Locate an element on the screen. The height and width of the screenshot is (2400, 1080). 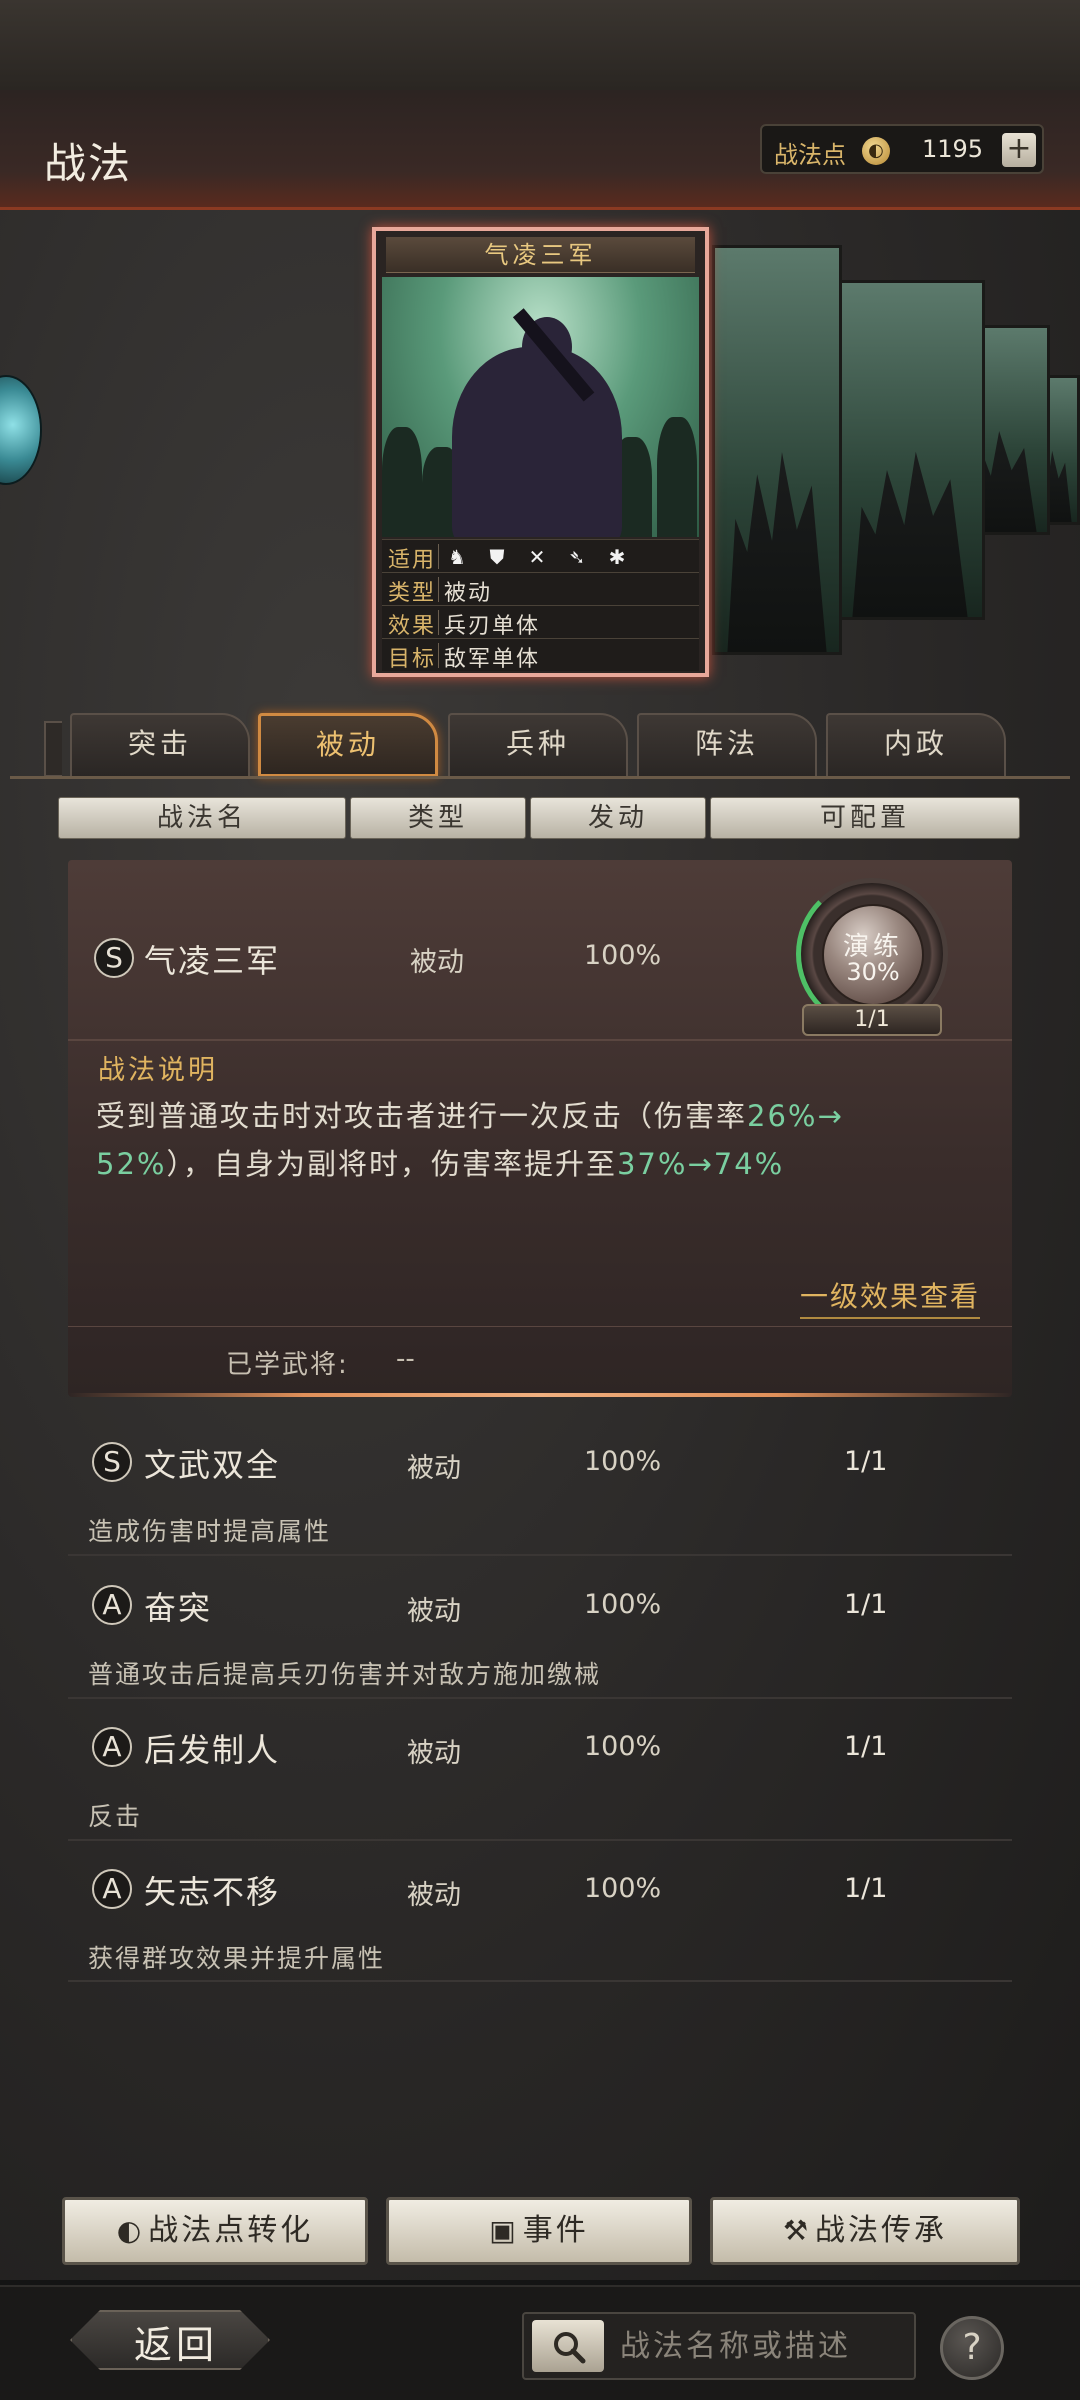
events-label: 事件 is located at coordinates (555, 2230).